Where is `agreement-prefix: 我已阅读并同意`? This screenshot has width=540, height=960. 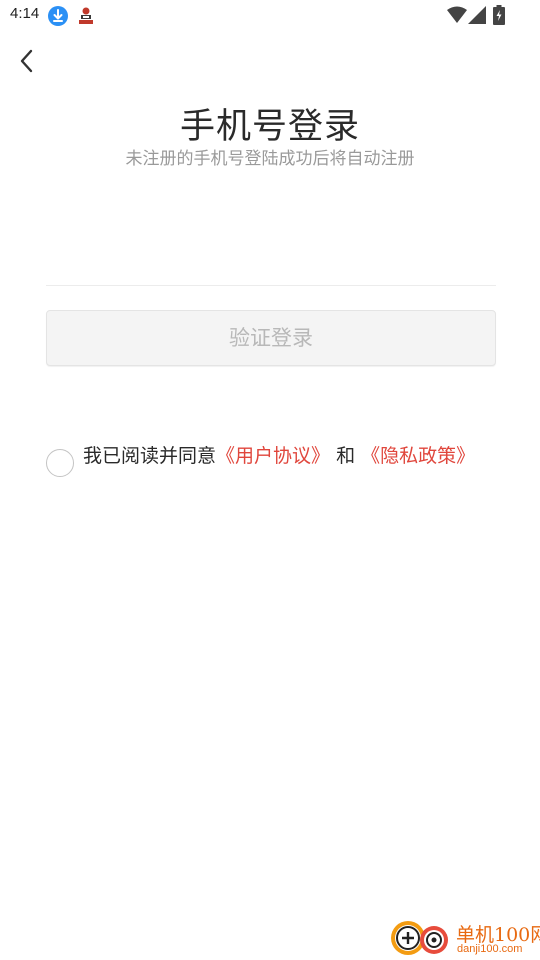 agreement-prefix: 我已阅读并同意 is located at coordinates (150, 456).